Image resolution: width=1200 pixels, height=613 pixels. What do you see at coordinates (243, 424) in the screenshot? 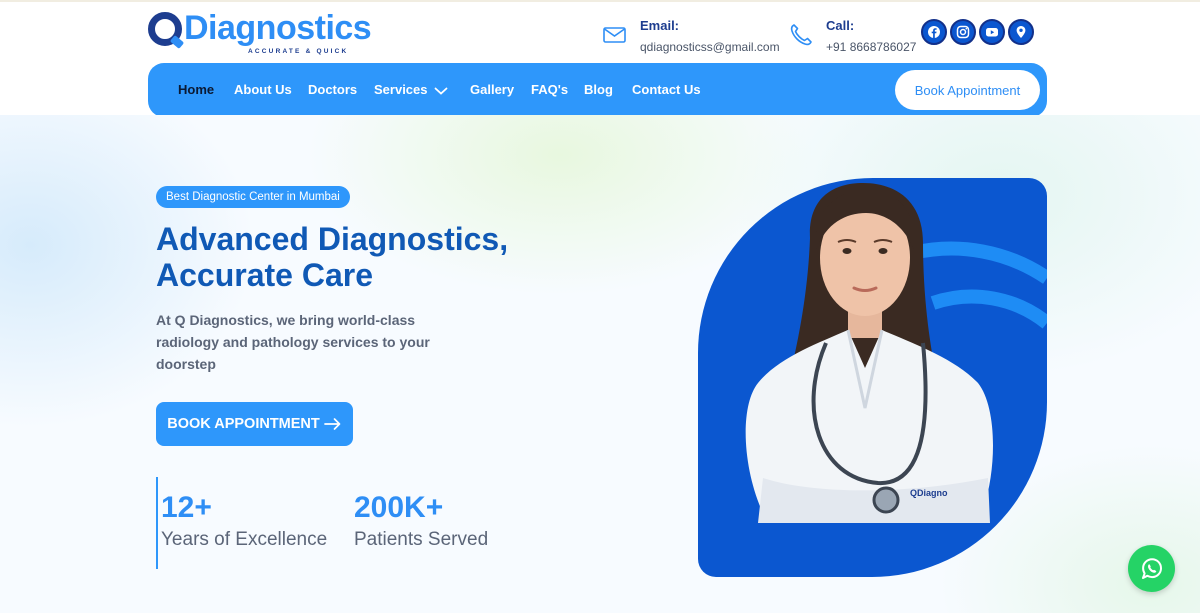
I see `hero-cta-label: BOOK APPOINTMENT` at bounding box center [243, 424].